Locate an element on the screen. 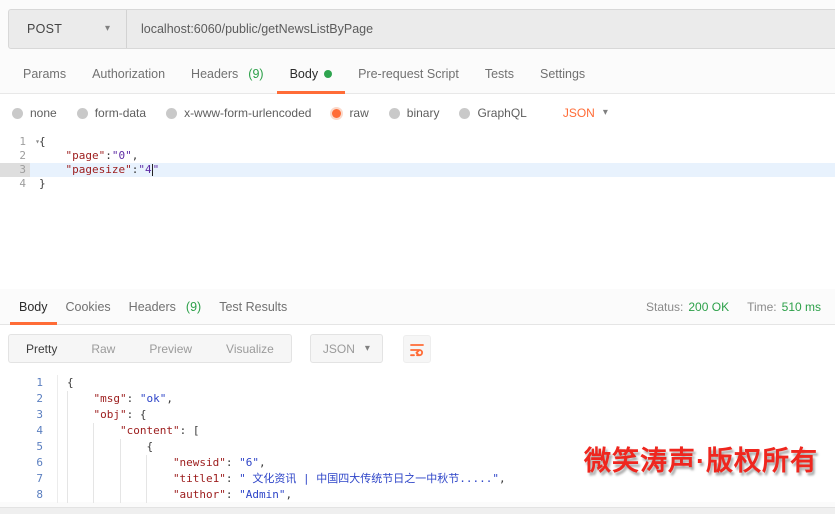  view-tab-preview: Preview is located at coordinates (170, 348).